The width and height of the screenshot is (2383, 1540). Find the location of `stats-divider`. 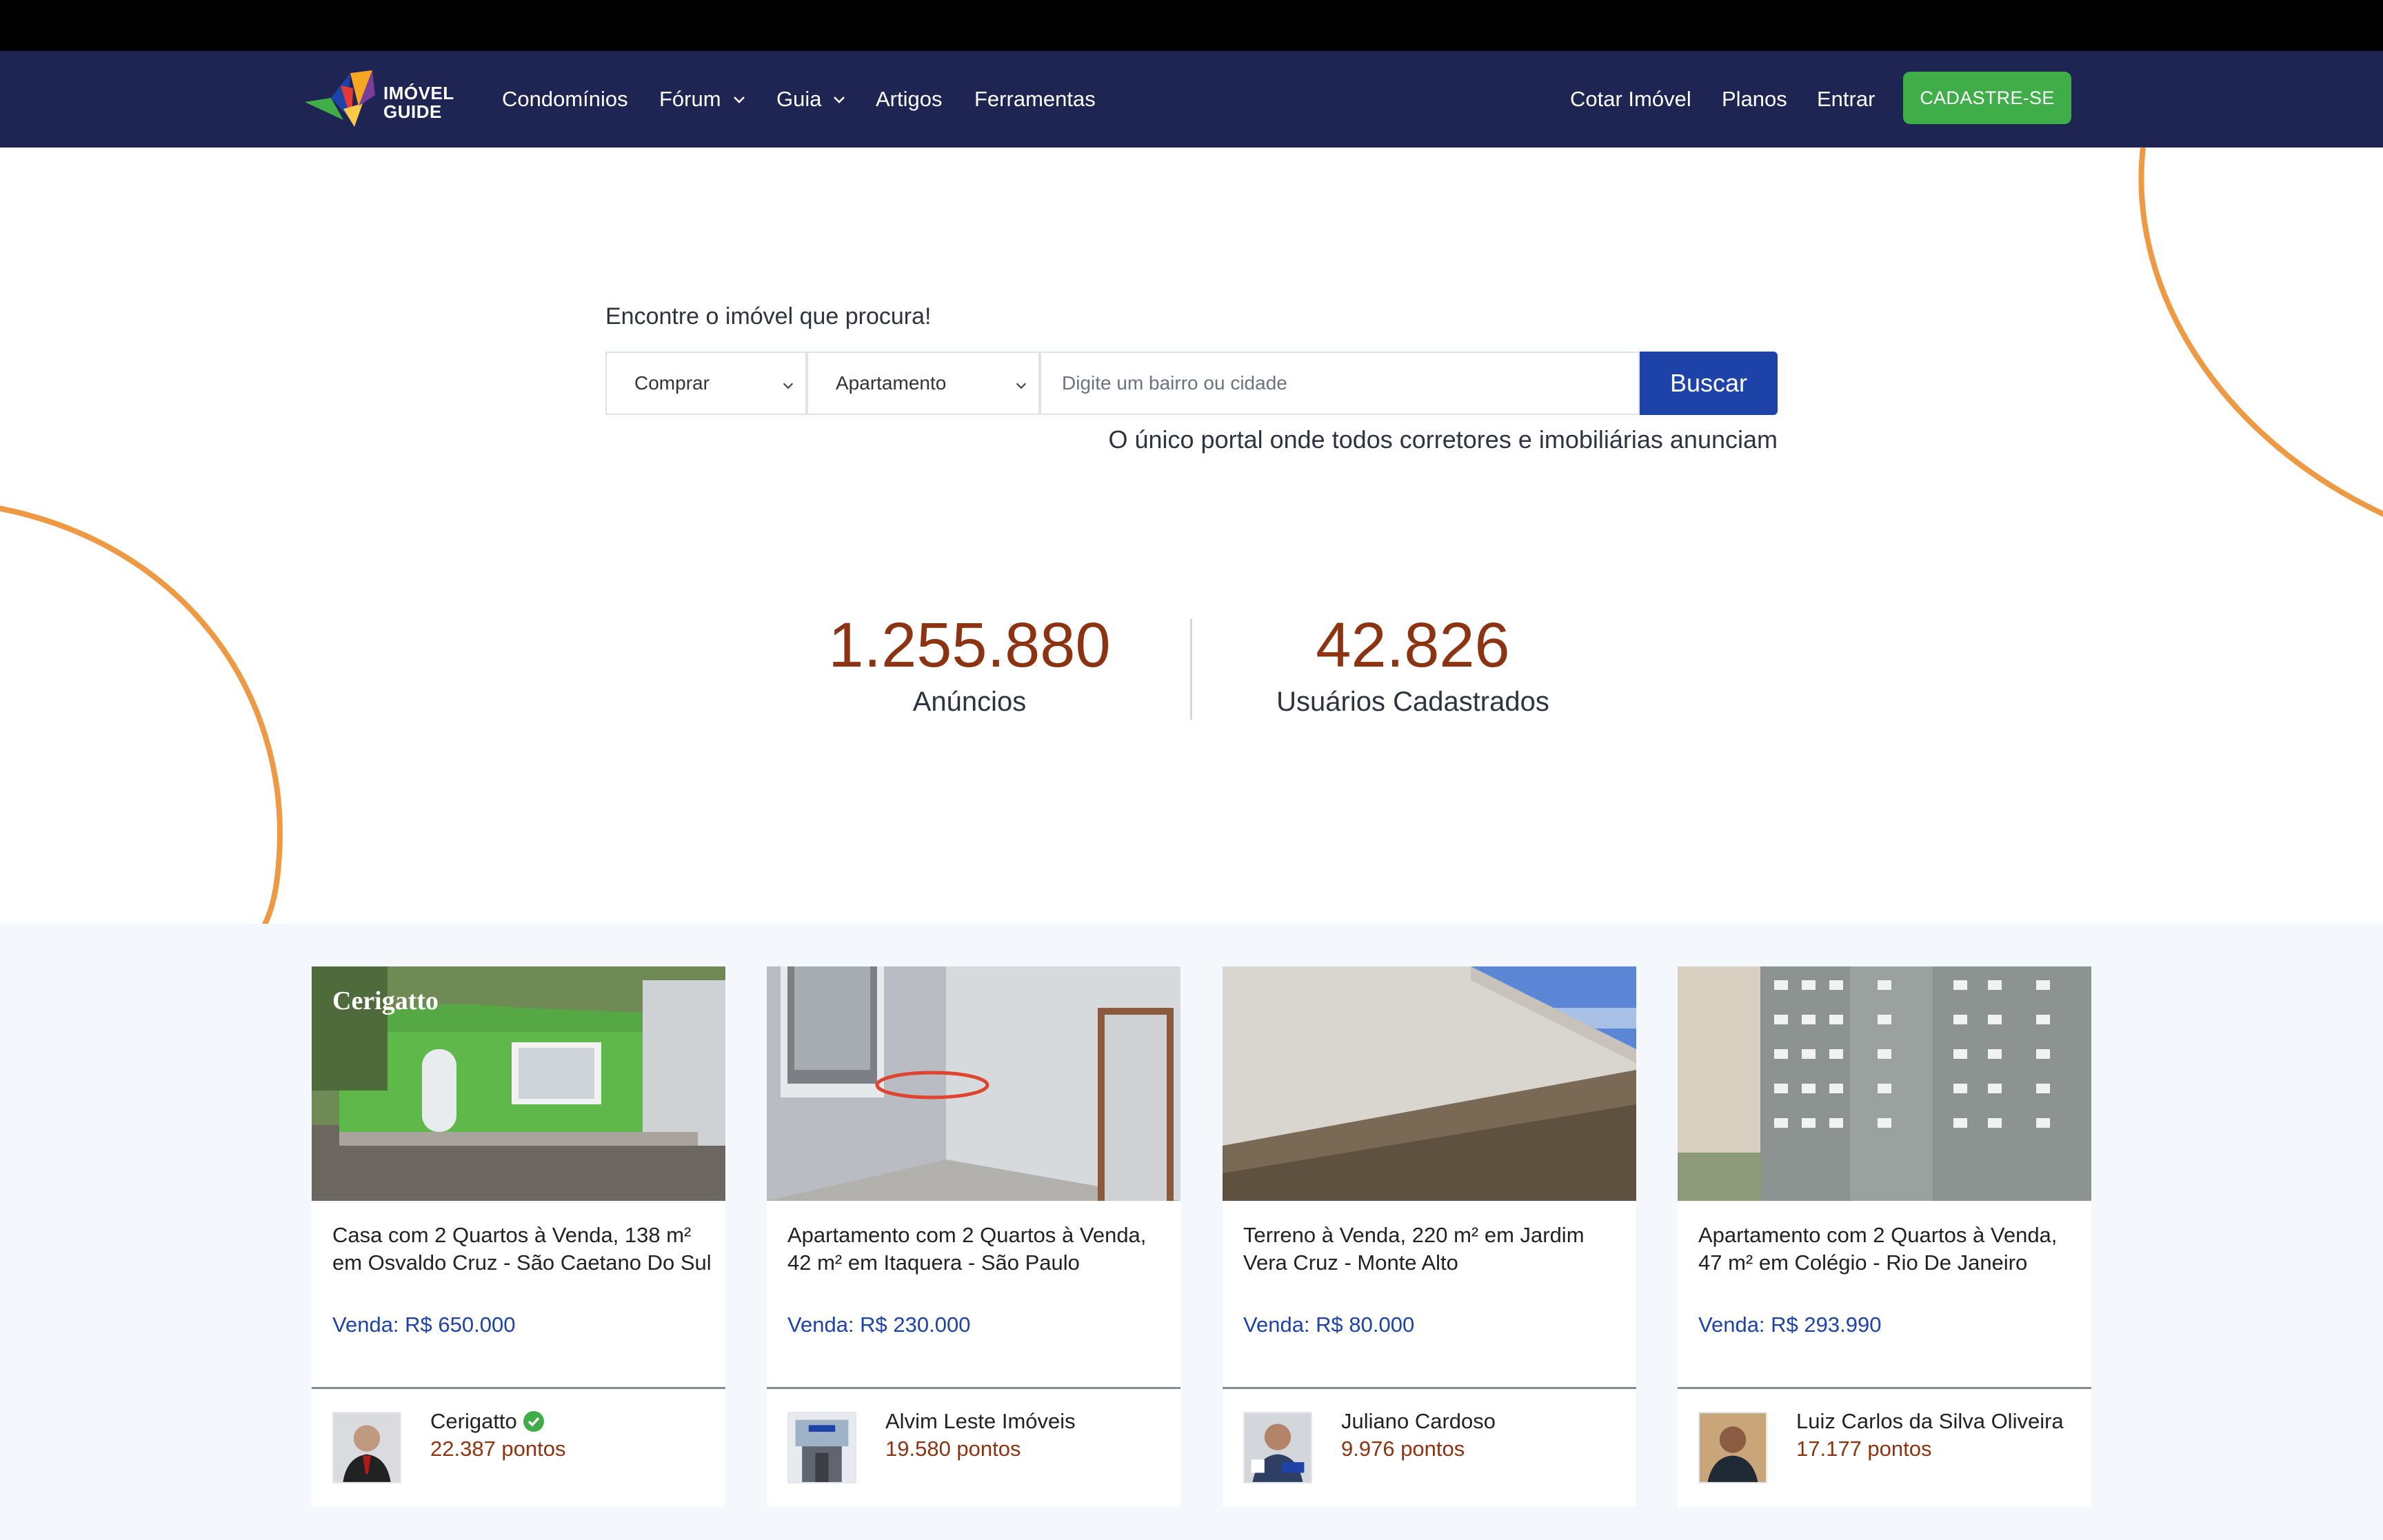

stats-divider is located at coordinates (1191, 670).